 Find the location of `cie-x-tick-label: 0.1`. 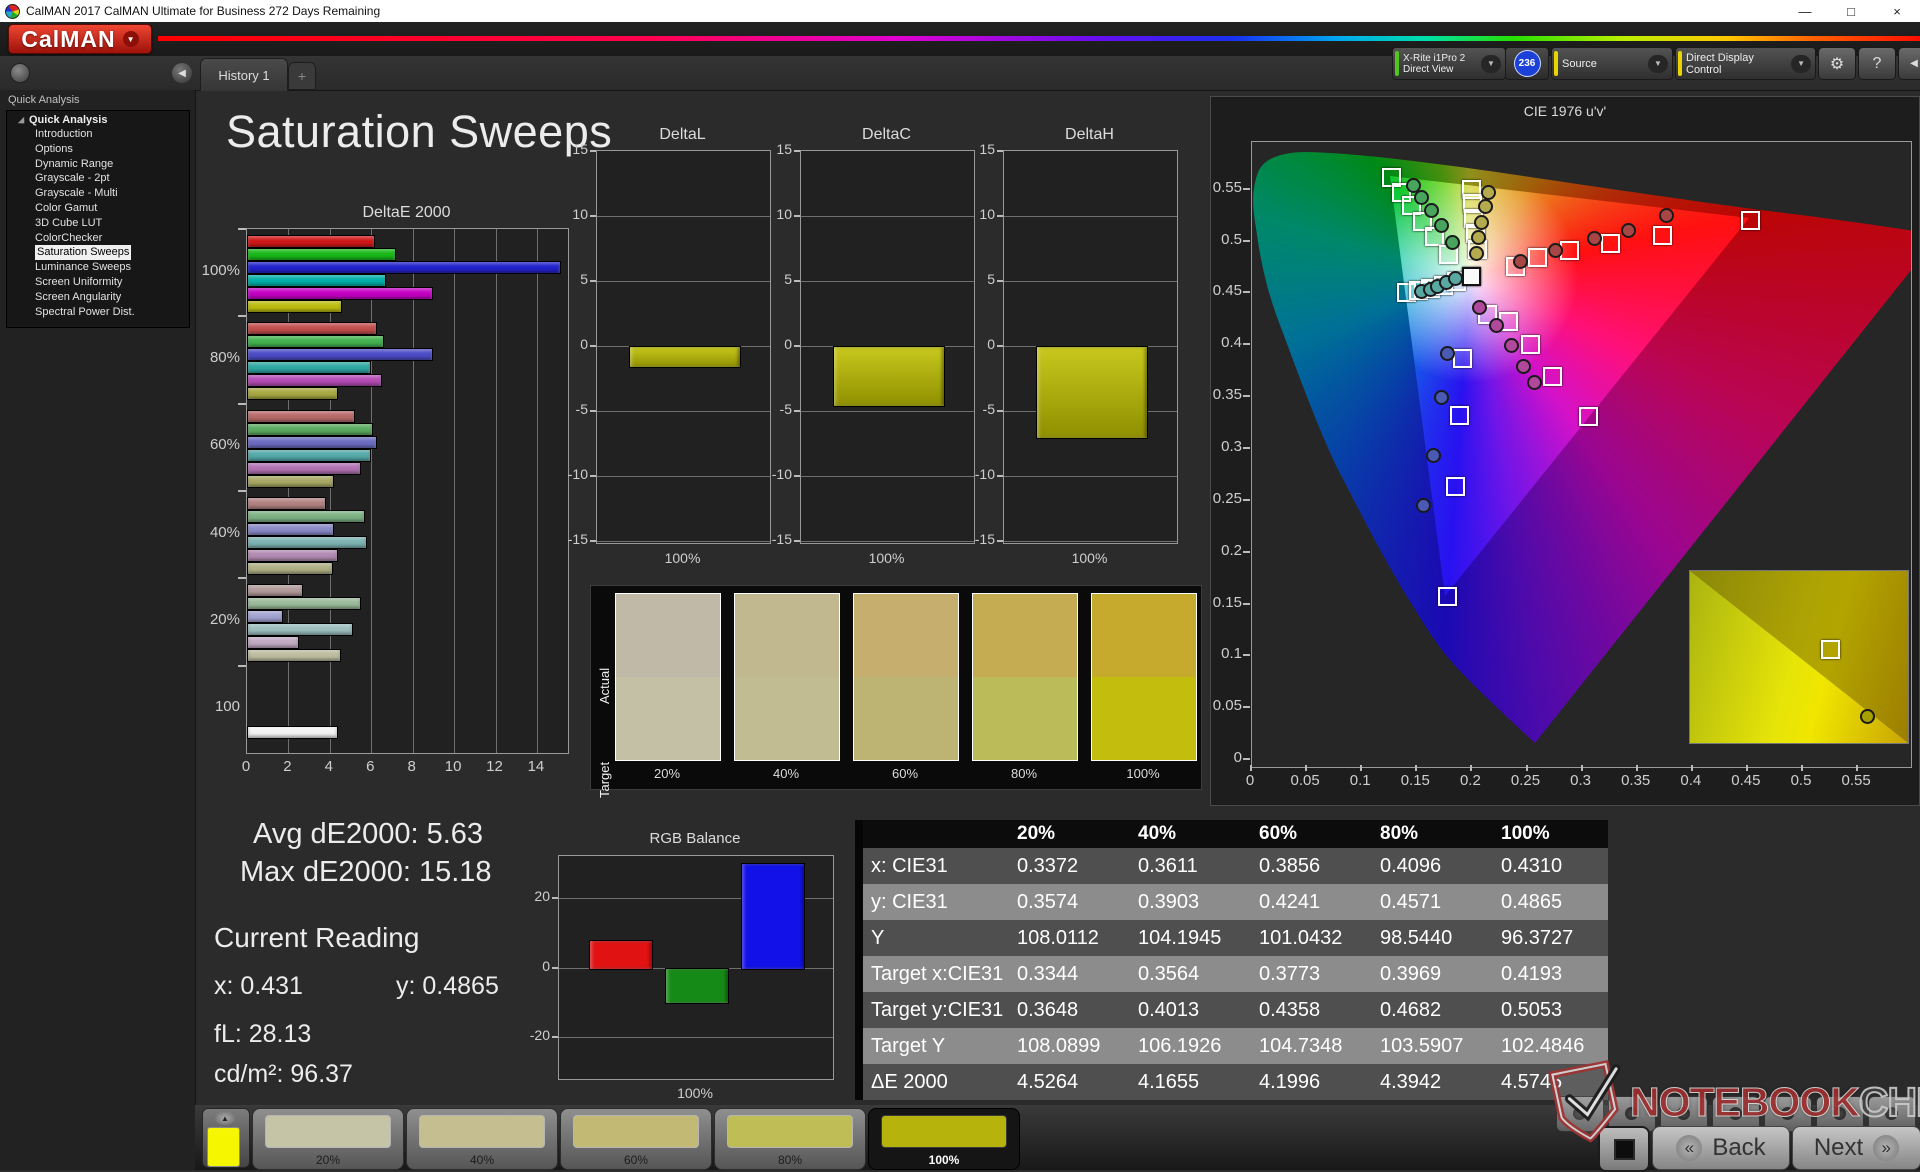

cie-x-tick-label: 0.1 is located at coordinates (1360, 780).